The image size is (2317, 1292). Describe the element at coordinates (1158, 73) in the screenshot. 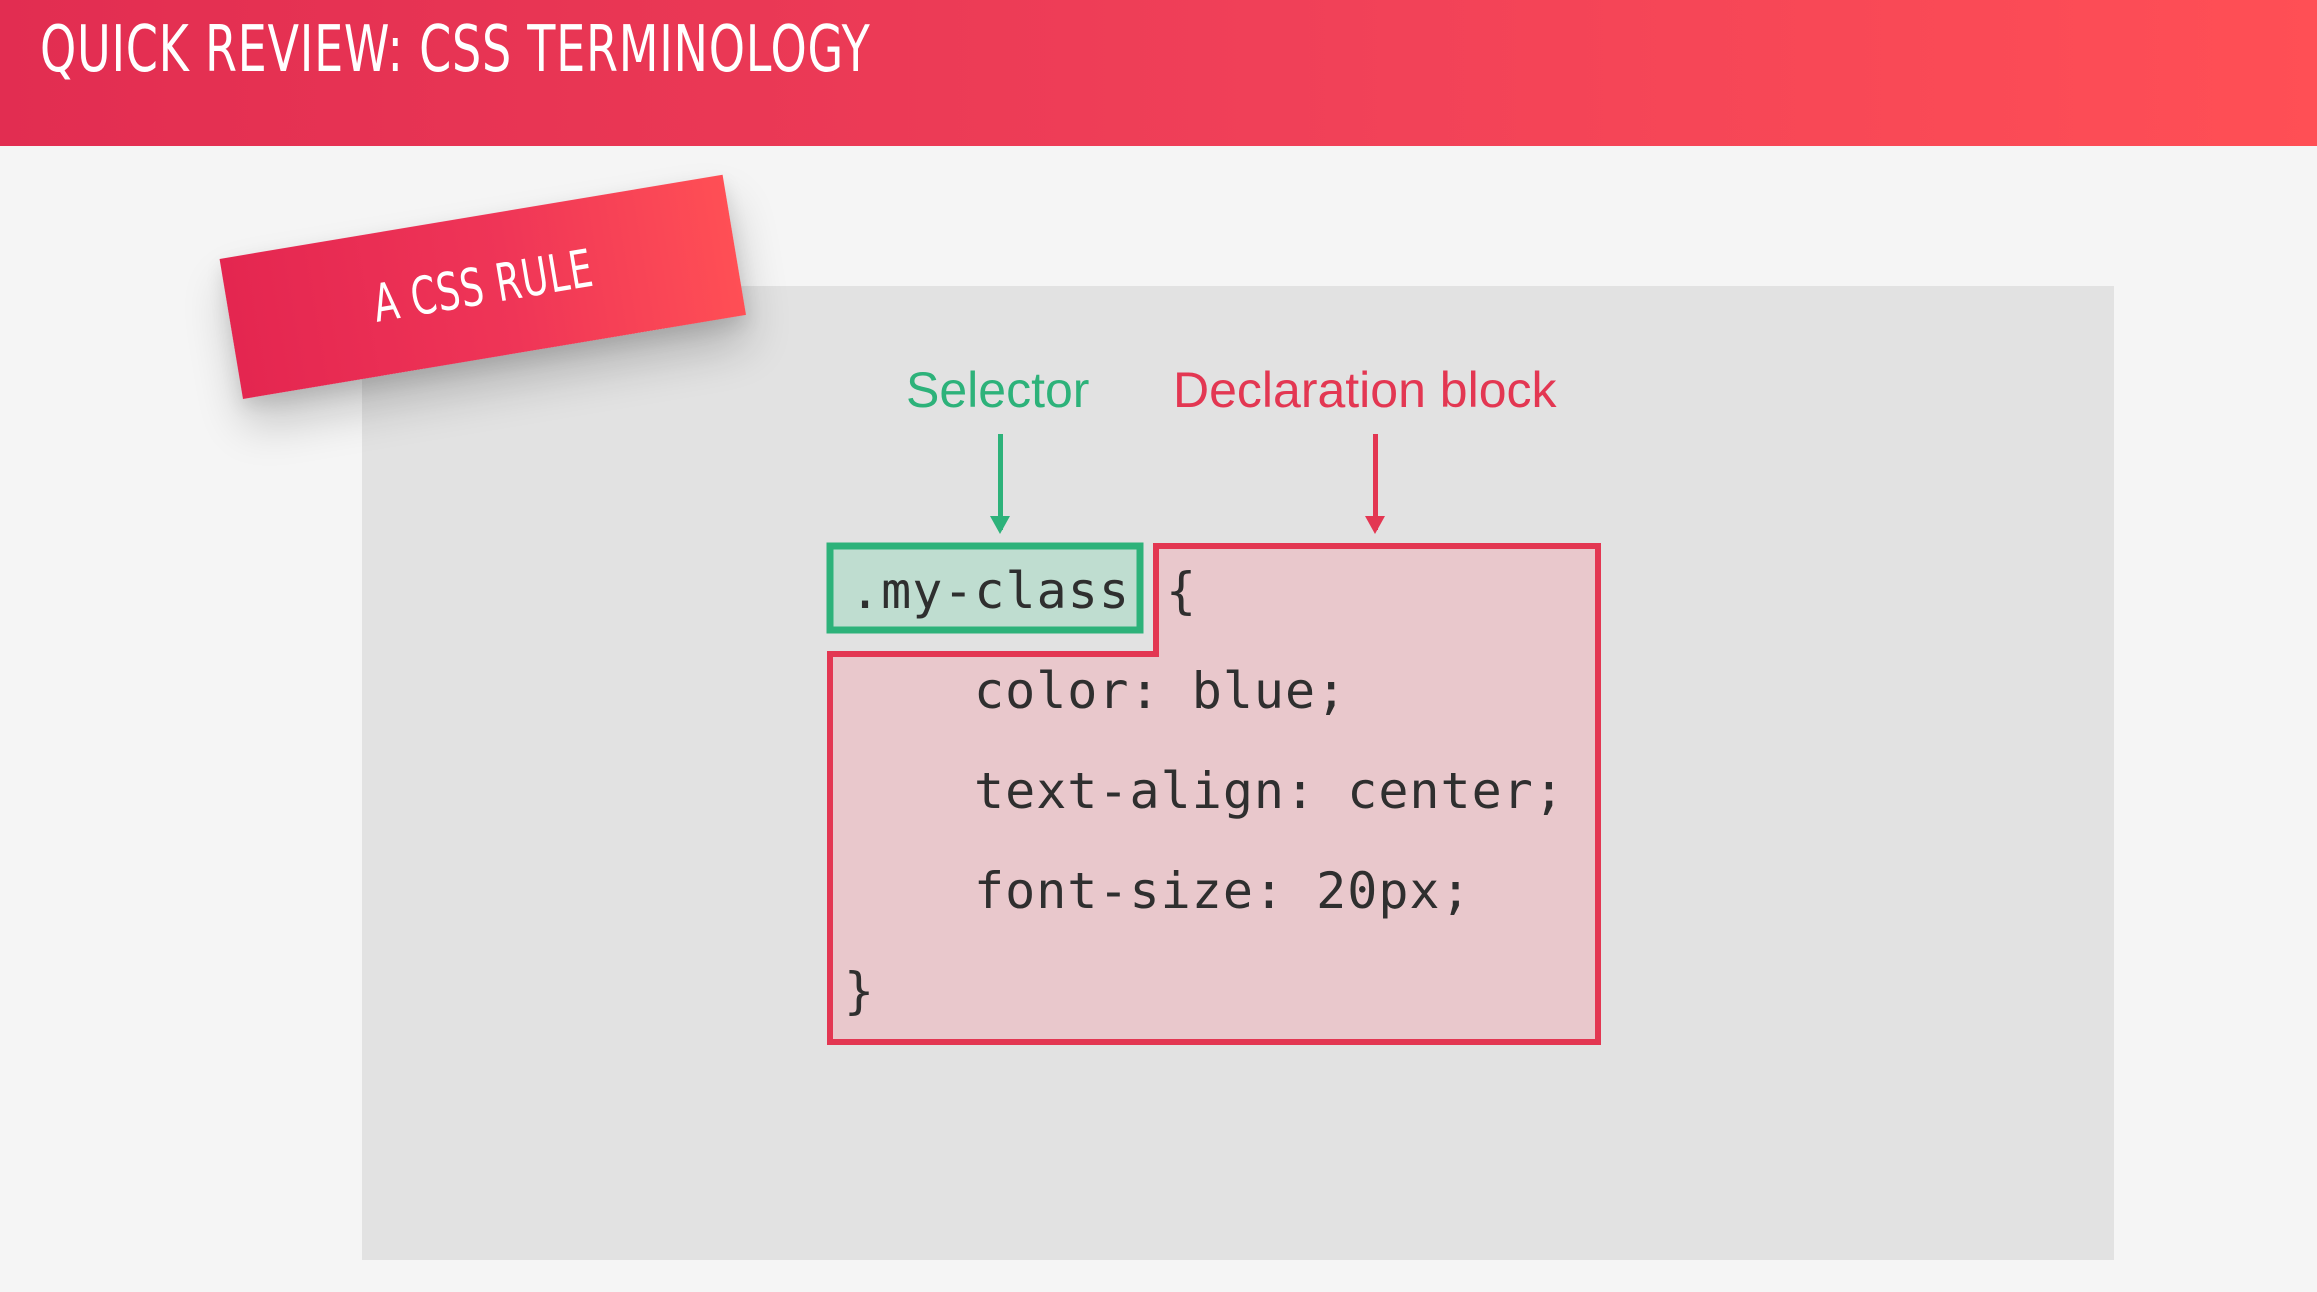

I see `slide-header: QUICK REVIEW: CSS TERMINOLOGY` at that location.